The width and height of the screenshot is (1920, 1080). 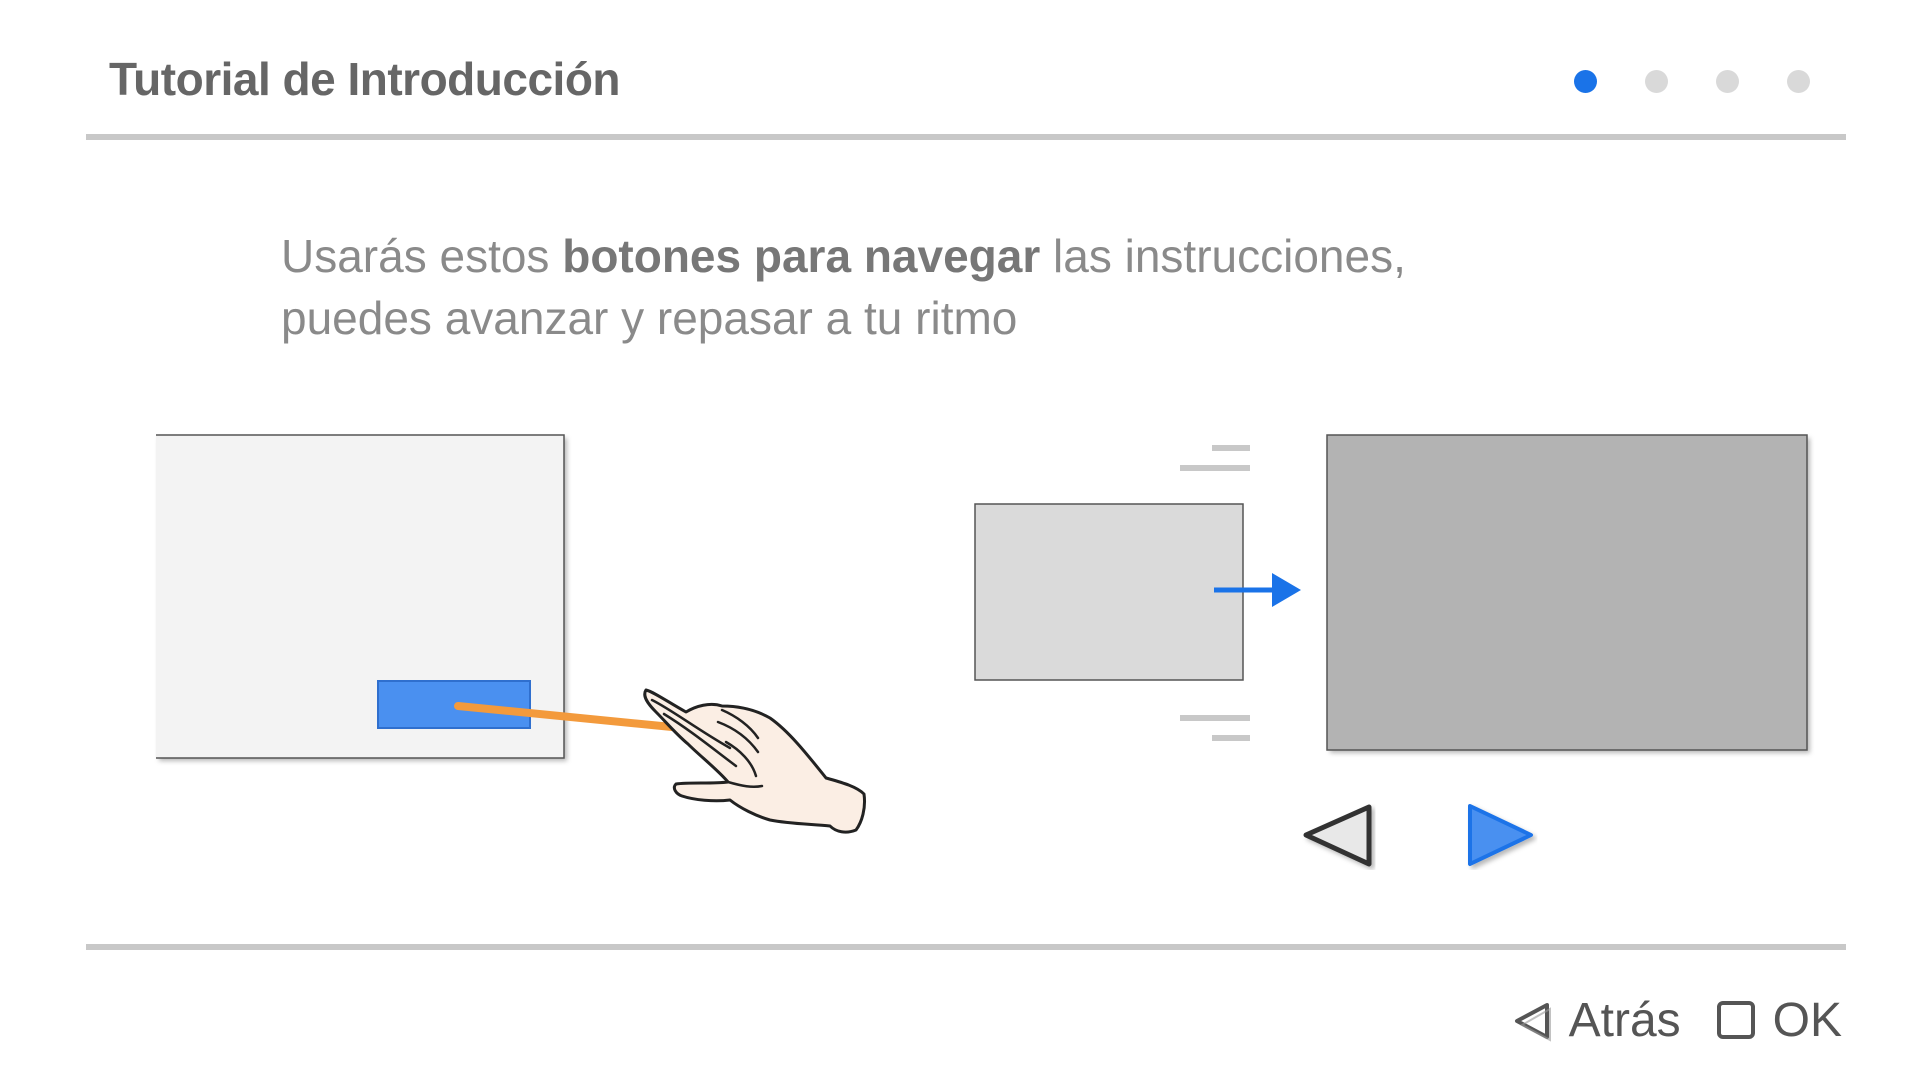 I want to click on current-page-panel, so click(x=1567, y=592).